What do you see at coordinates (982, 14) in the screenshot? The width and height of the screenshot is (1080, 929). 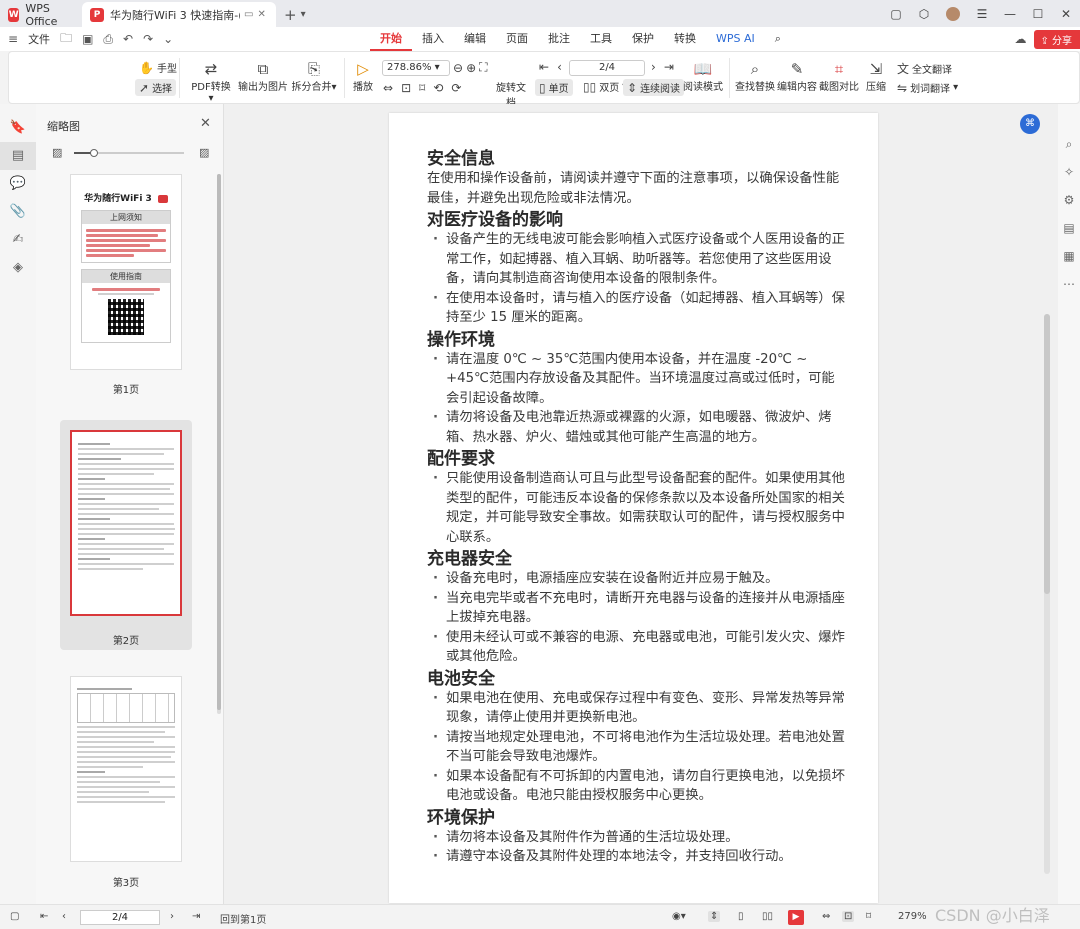 I see `menu-icon: ☰` at bounding box center [982, 14].